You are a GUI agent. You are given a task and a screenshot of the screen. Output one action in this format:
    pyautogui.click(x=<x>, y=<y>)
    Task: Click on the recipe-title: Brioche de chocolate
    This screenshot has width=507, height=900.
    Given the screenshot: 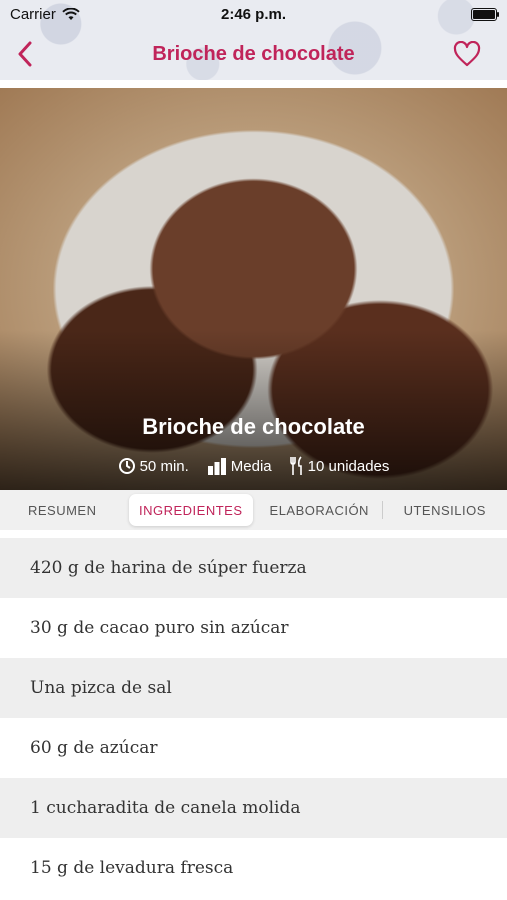 What is the action you would take?
    pyautogui.click(x=253, y=426)
    